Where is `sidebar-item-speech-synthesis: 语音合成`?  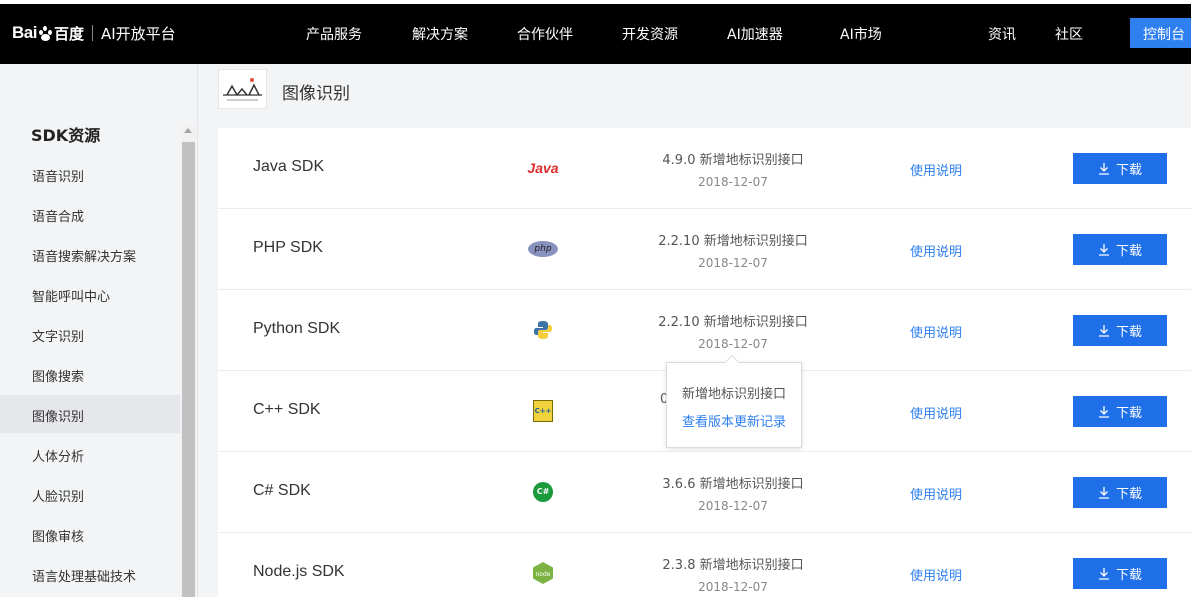
sidebar-item-speech-synthesis: 语音合成 is located at coordinates (90, 214).